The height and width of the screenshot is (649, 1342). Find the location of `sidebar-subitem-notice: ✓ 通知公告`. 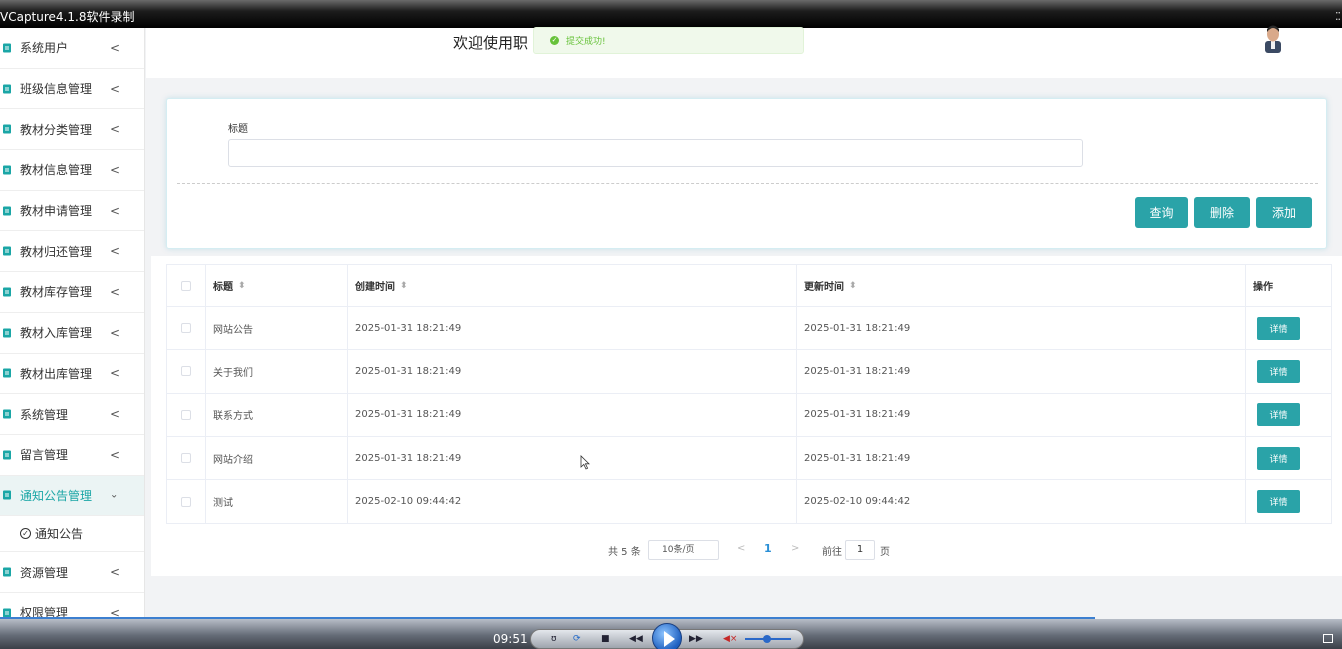

sidebar-subitem-notice: ✓ 通知公告 is located at coordinates (72, 534).